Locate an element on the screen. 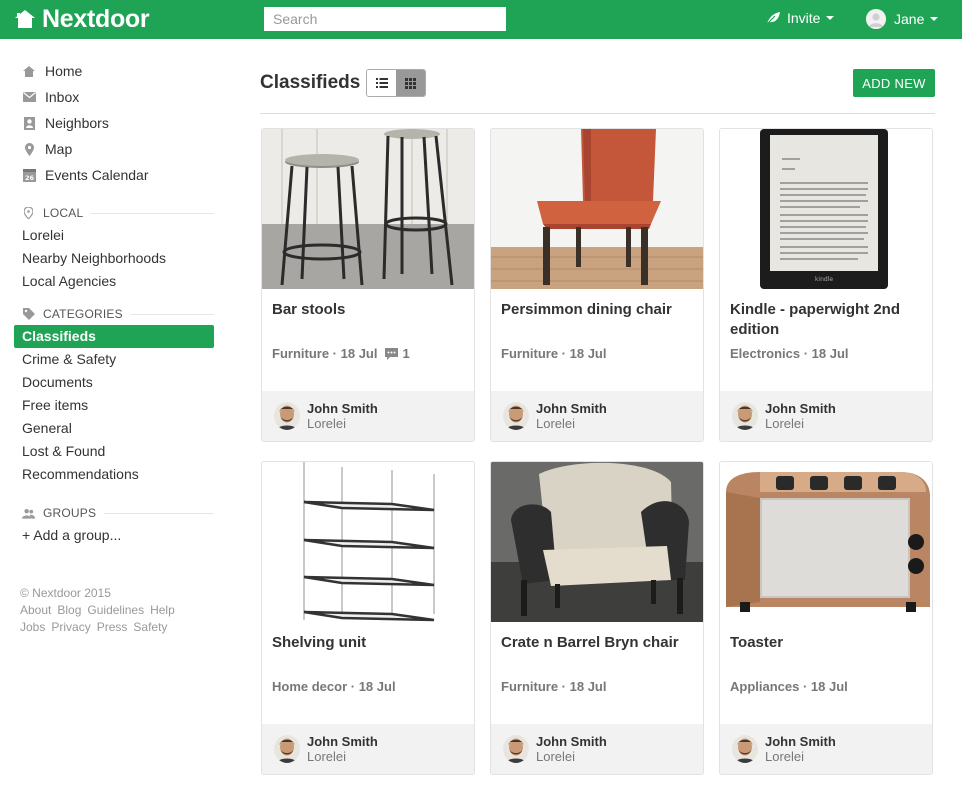  search-input is located at coordinates (385, 19).